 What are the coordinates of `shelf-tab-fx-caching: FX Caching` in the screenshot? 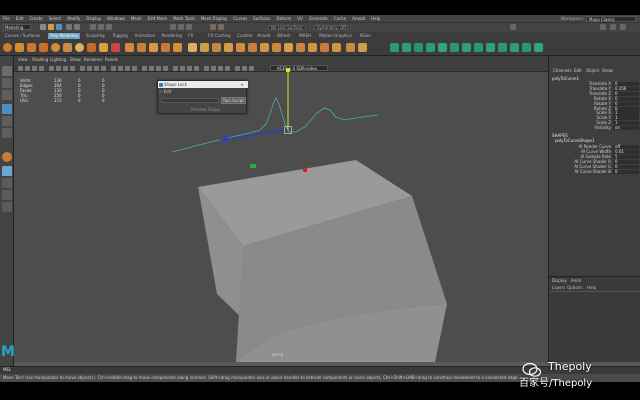 It's located at (219, 36).